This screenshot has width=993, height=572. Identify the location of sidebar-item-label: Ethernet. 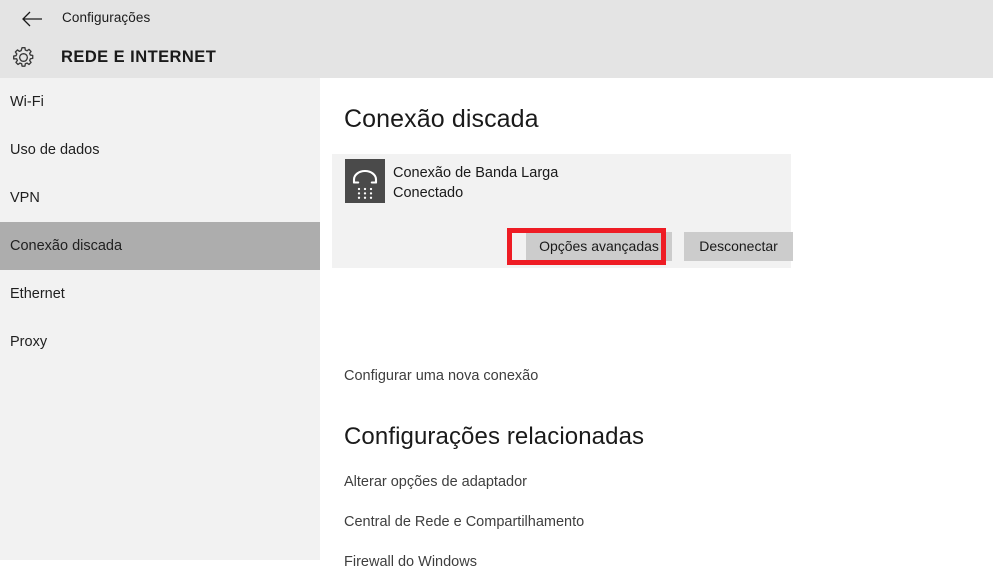
(37, 294).